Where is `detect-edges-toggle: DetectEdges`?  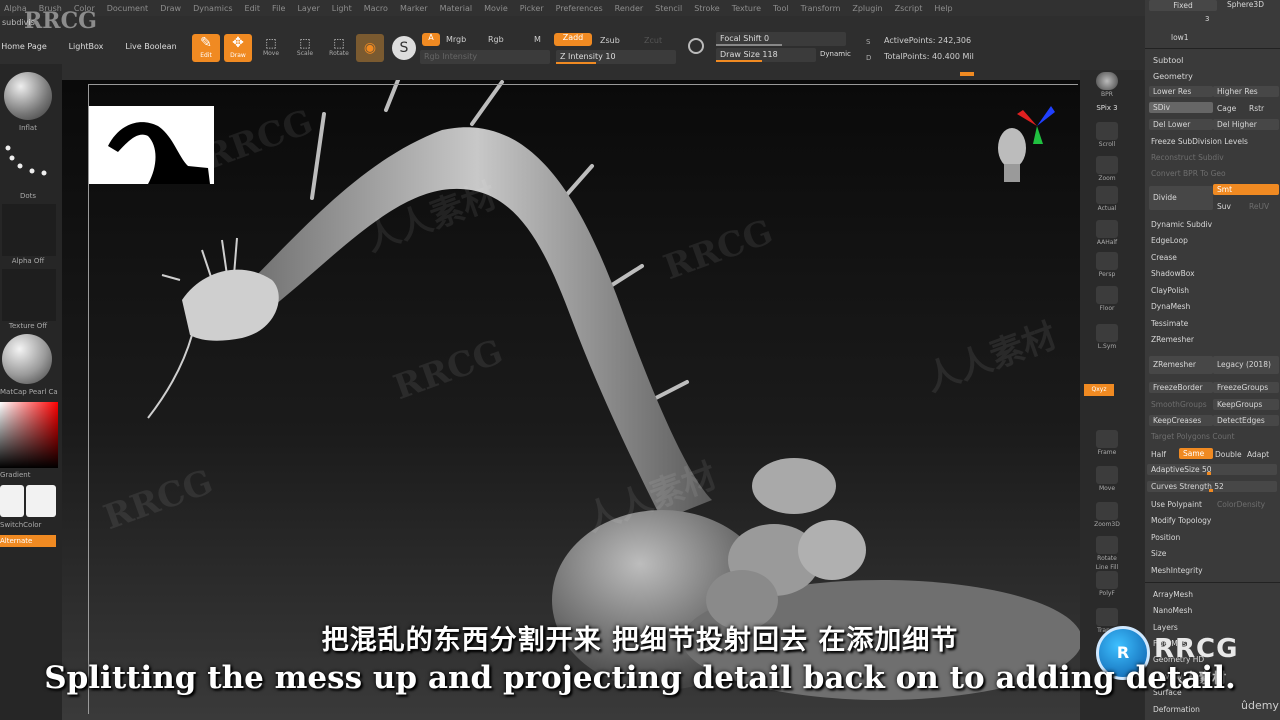
detect-edges-toggle: DetectEdges is located at coordinates (1246, 420).